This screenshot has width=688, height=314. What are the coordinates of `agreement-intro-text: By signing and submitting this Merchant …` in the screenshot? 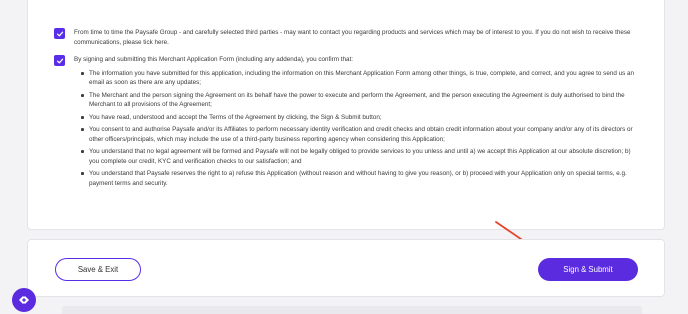 It's located at (213, 59).